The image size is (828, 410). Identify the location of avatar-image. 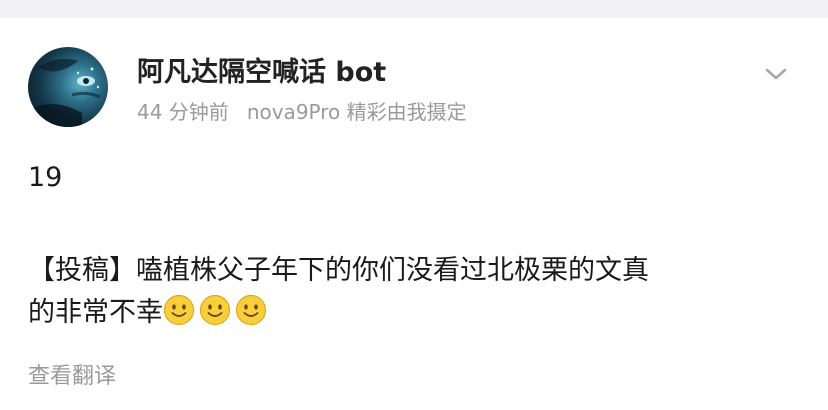
(64, 93).